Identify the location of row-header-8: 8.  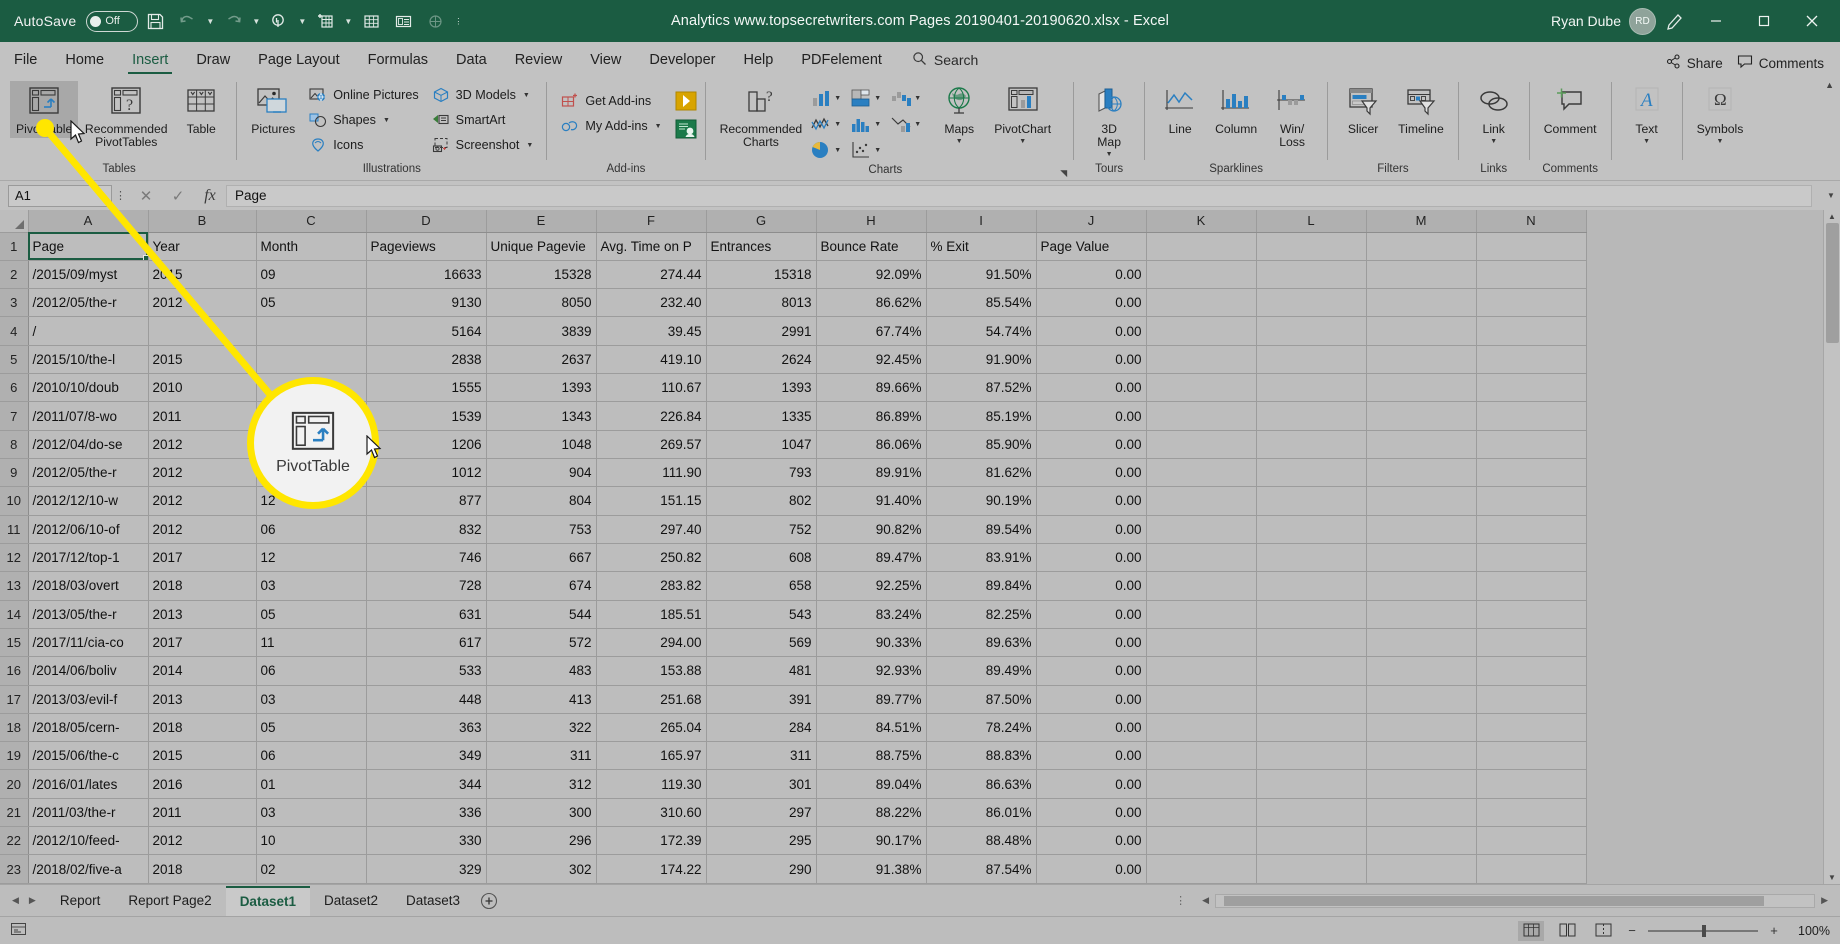
(14, 445).